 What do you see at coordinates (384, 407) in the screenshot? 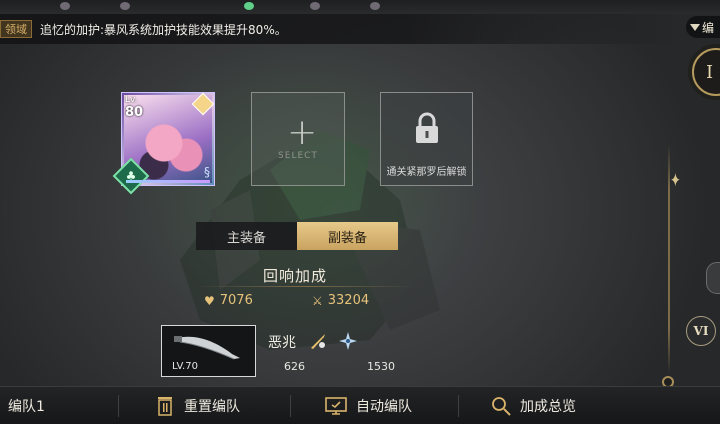
I see `auto-team-label: 自动编队` at bounding box center [384, 407].